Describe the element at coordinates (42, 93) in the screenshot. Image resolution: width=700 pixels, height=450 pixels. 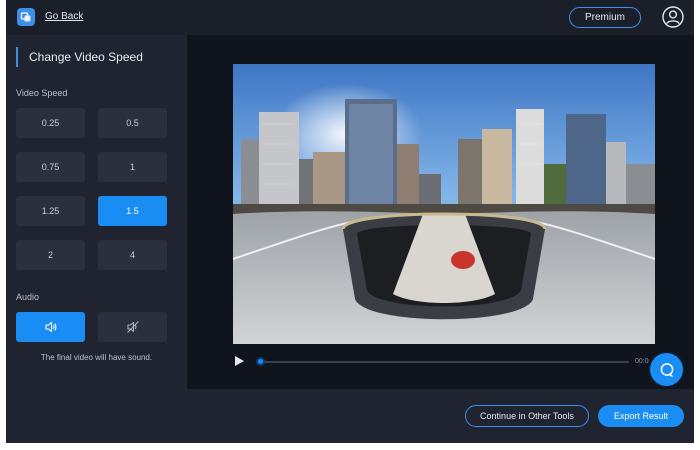
I see `video-speed-label: Video Speed` at that location.